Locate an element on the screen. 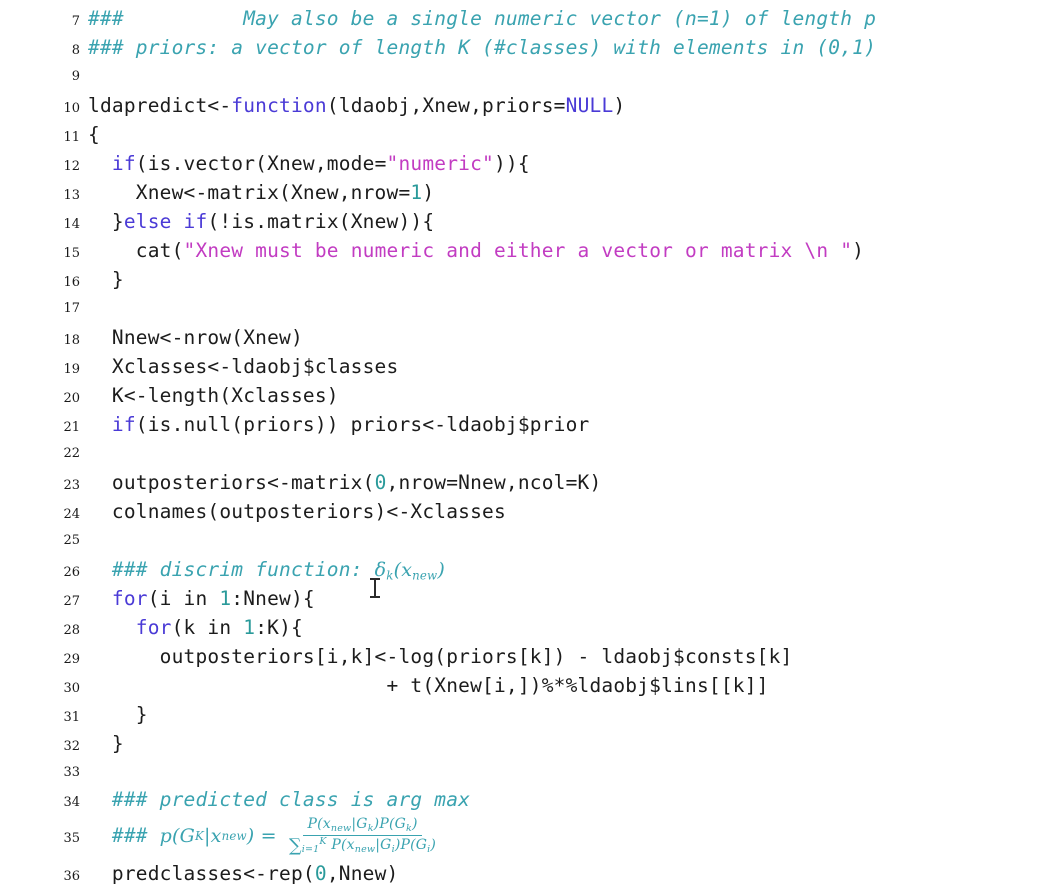 The width and height of the screenshot is (1049, 891). line-number: 16 is located at coordinates (71, 282).